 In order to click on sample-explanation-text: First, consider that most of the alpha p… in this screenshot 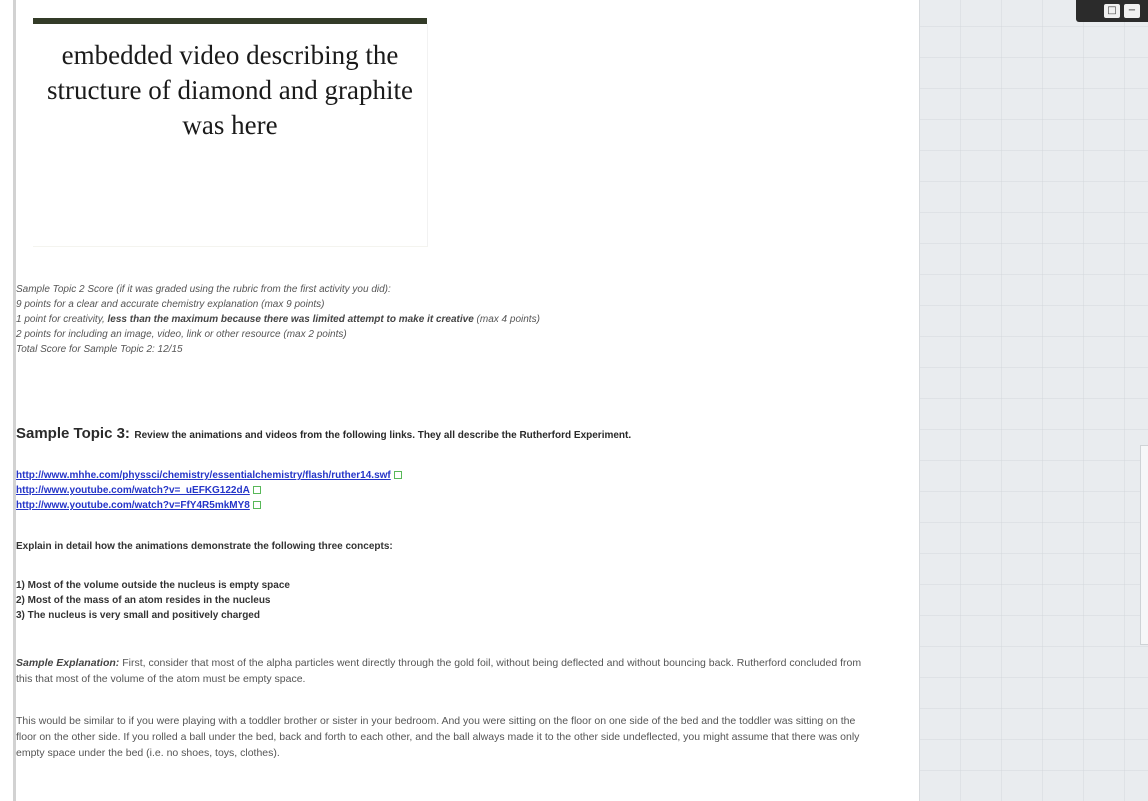, I will do `click(439, 671)`.